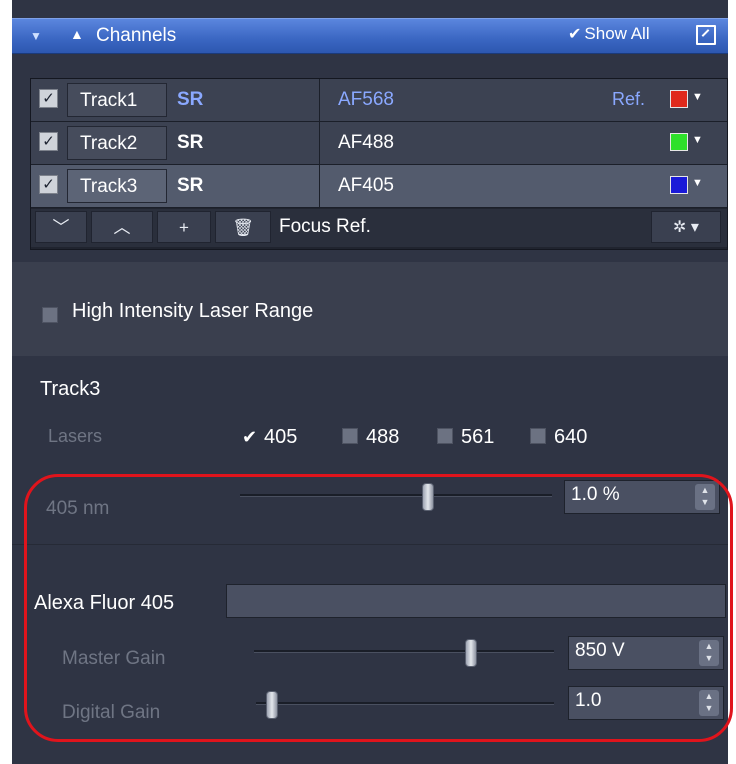 The width and height of the screenshot is (736, 764). What do you see at coordinates (370, 36) in the screenshot?
I see `channels-header: ▼ ▲ Channels ✔ Show All` at bounding box center [370, 36].